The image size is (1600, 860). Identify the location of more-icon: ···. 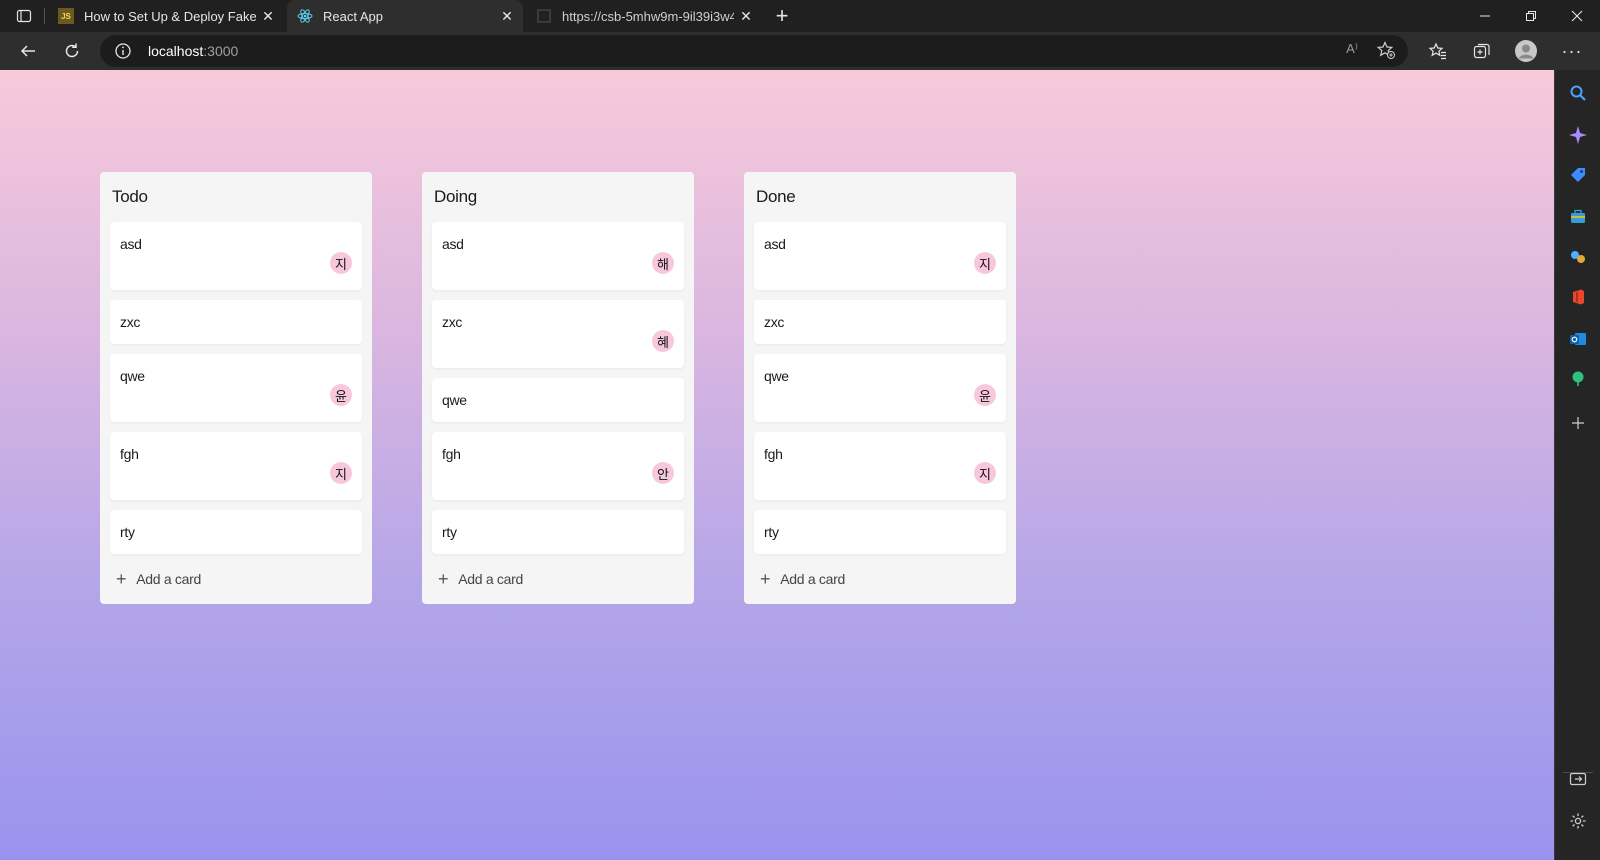
(1572, 50).